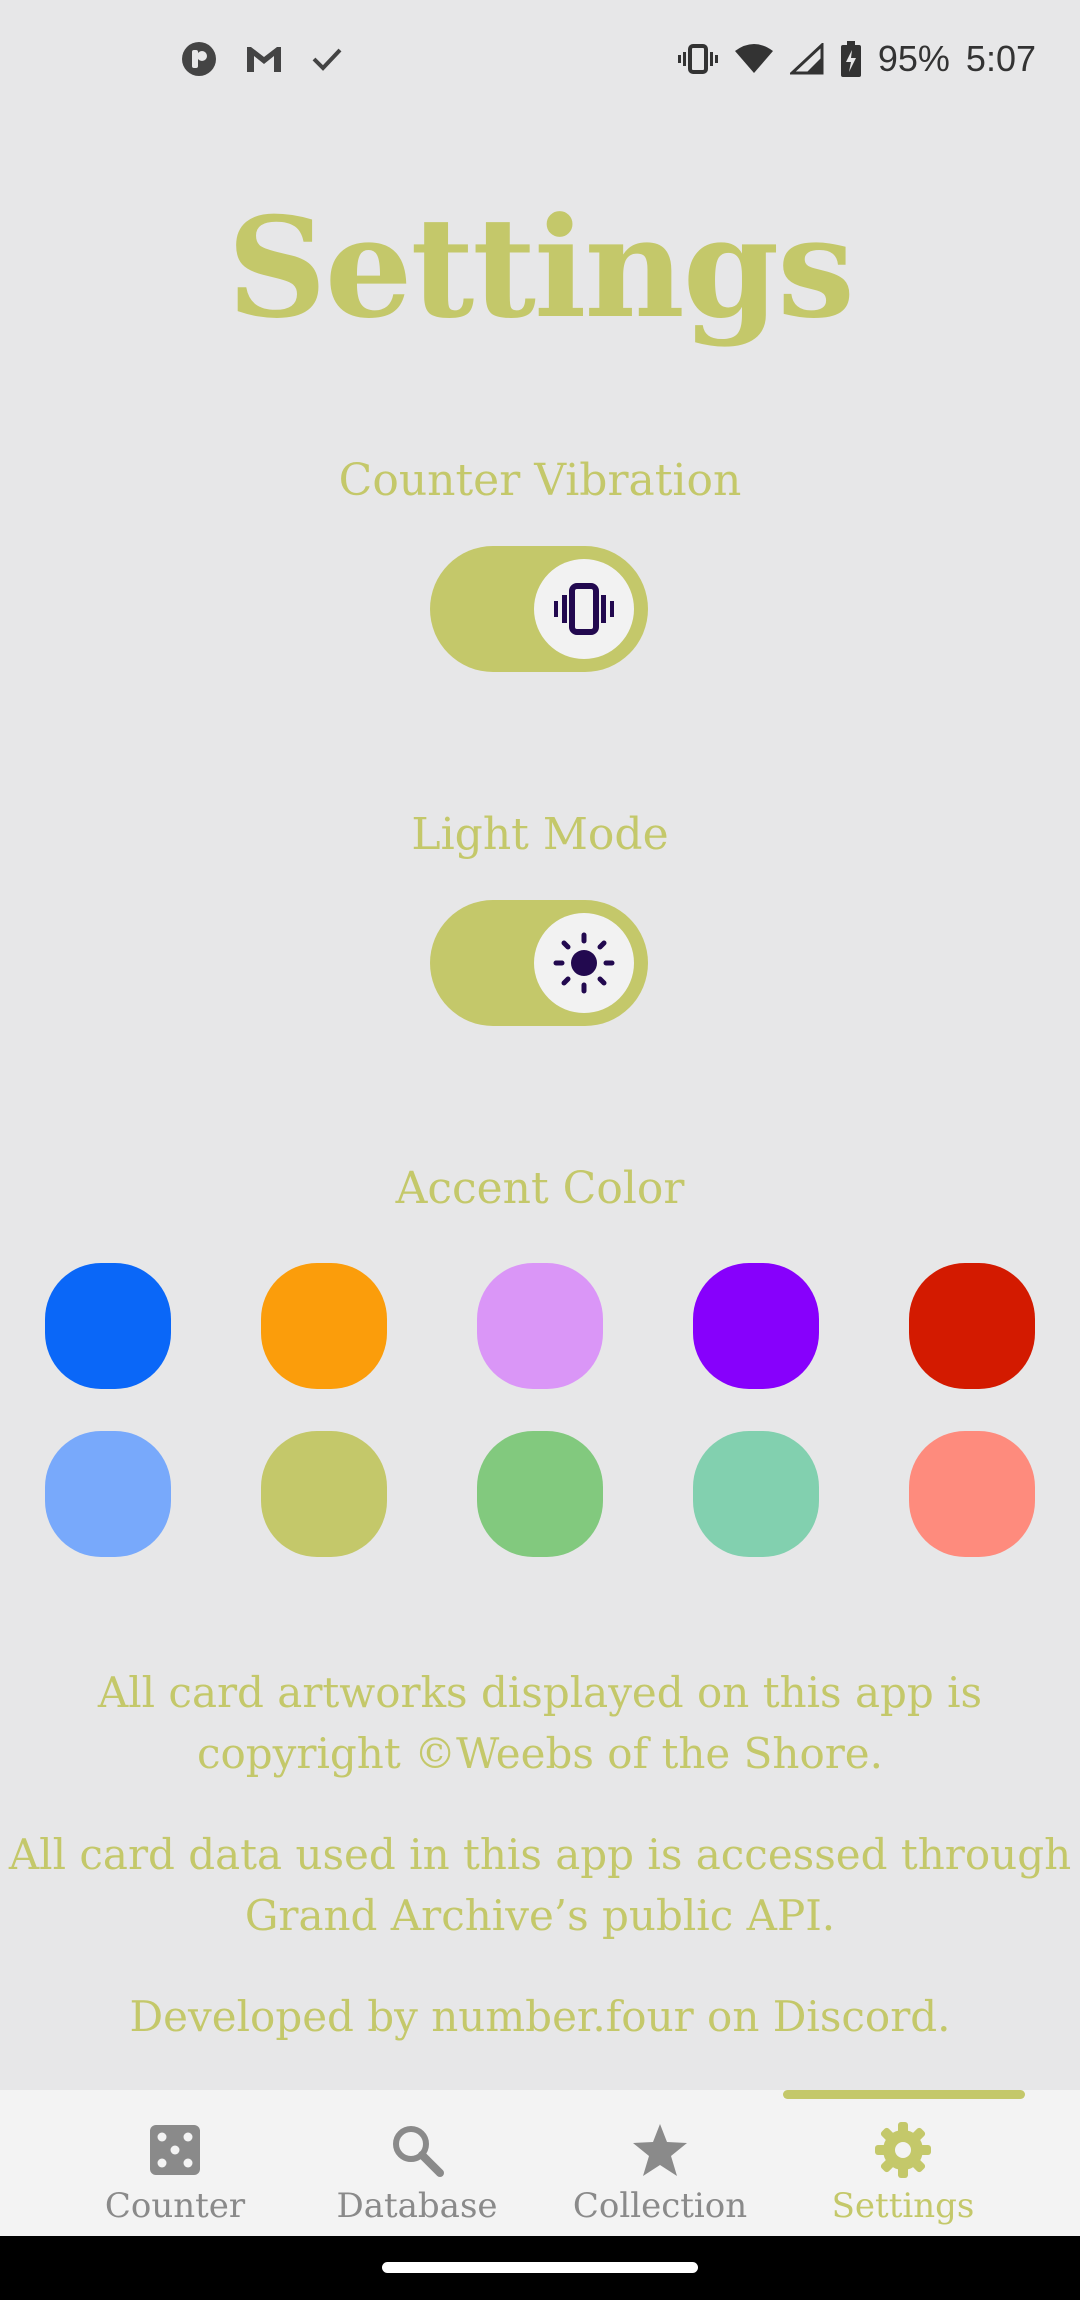 This screenshot has height=2300, width=1080. What do you see at coordinates (904, 2094) in the screenshot?
I see `active-tab-indicator` at bounding box center [904, 2094].